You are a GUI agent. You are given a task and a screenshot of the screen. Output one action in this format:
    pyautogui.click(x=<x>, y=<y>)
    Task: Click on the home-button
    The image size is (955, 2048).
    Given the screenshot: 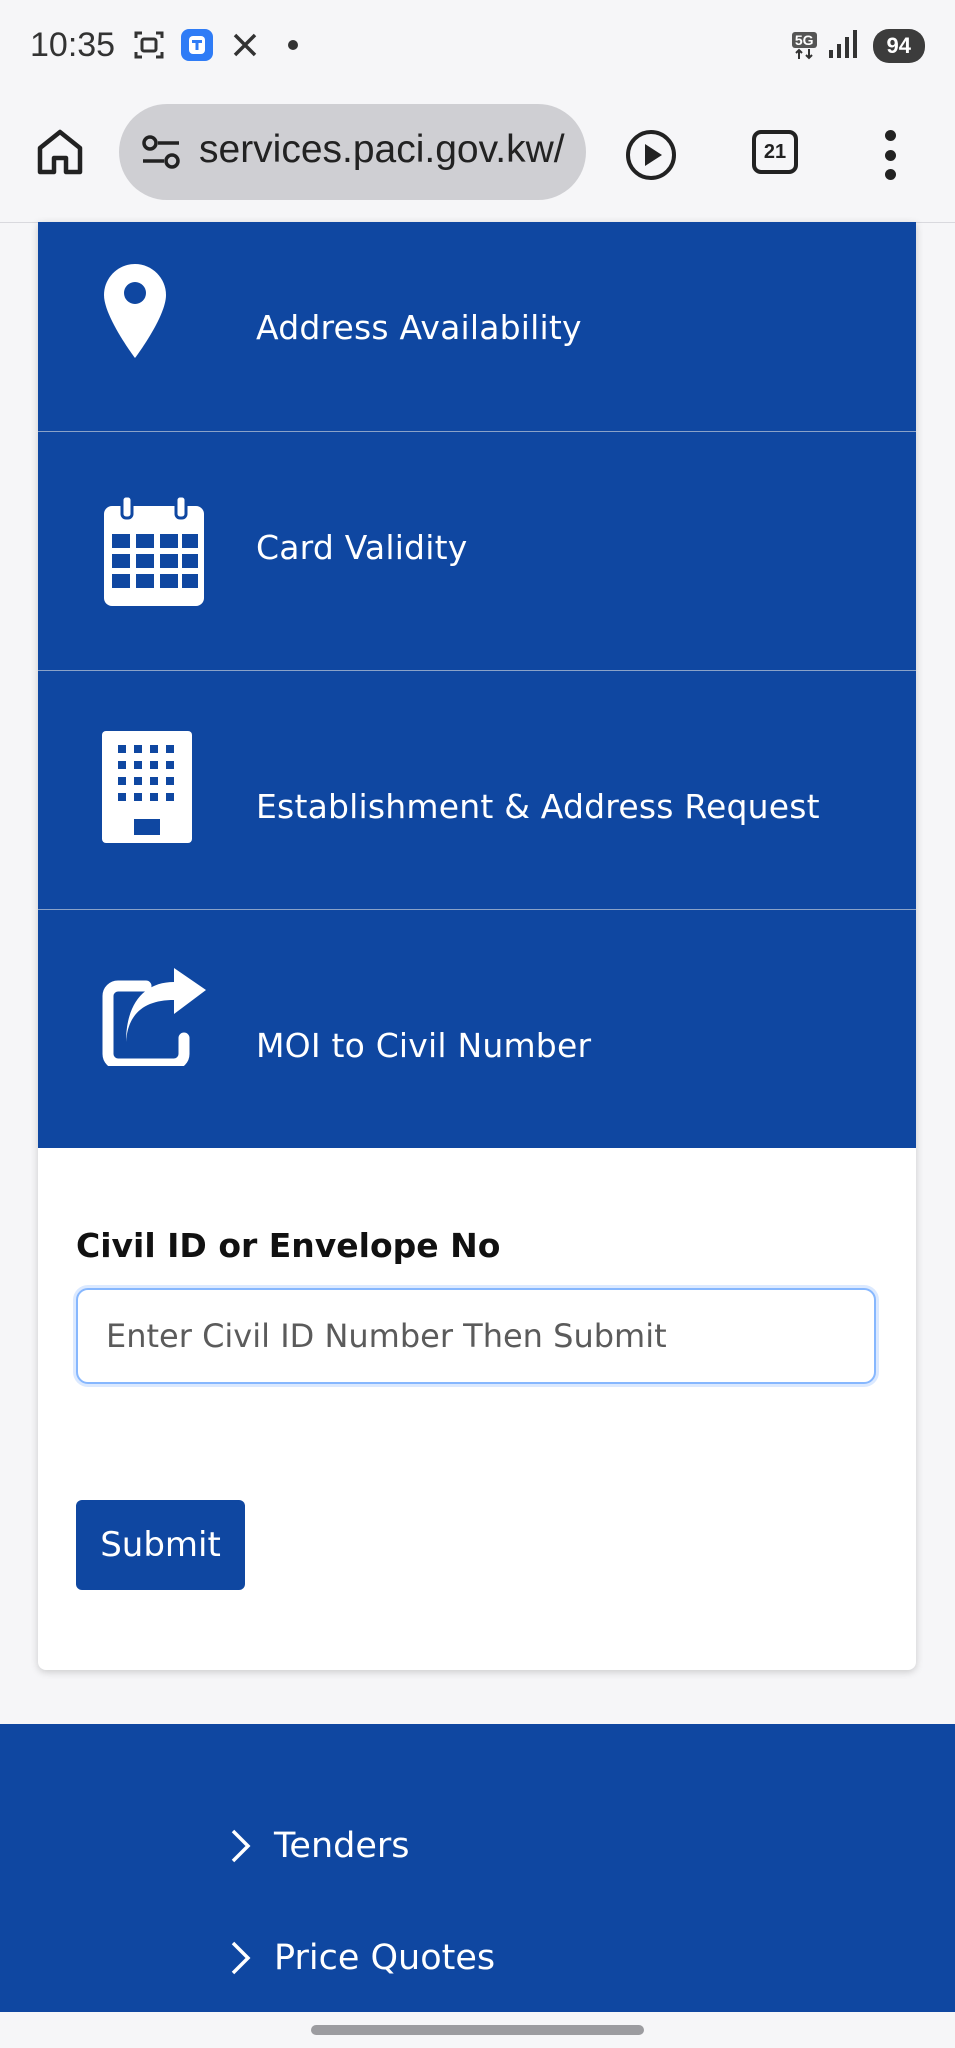 What is the action you would take?
    pyautogui.click(x=60, y=152)
    